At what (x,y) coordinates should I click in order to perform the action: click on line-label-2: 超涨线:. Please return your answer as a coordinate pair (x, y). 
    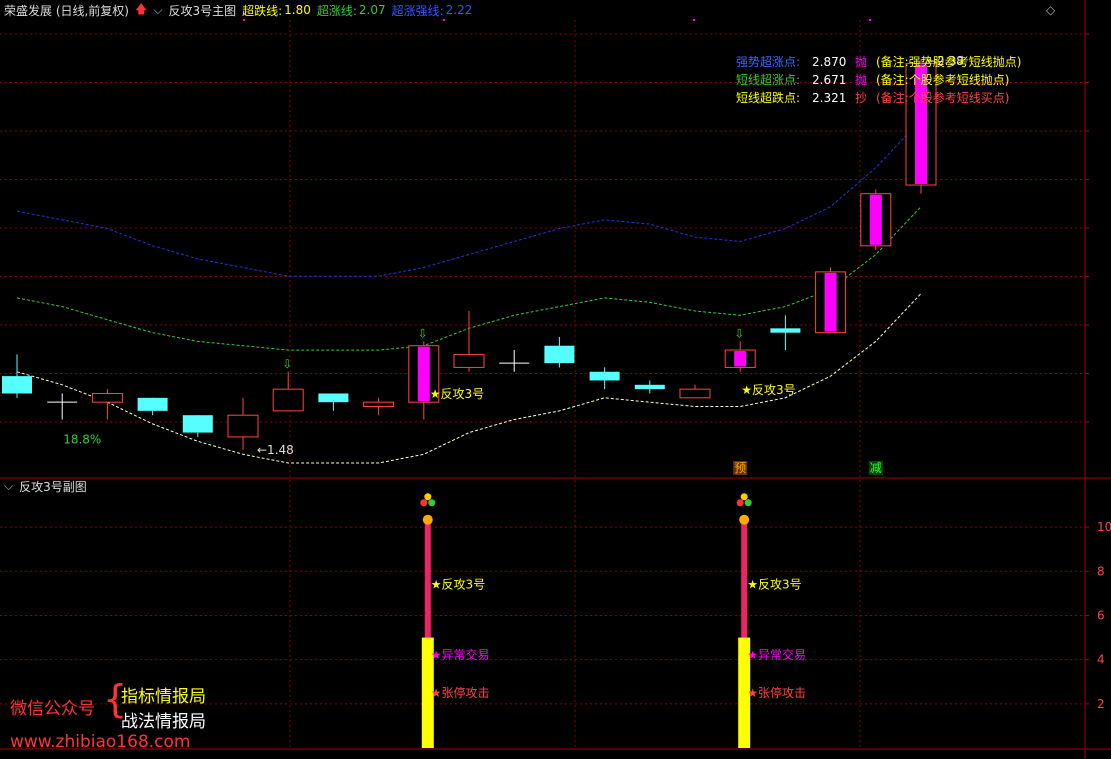
    Looking at the image, I should click on (336, 10).